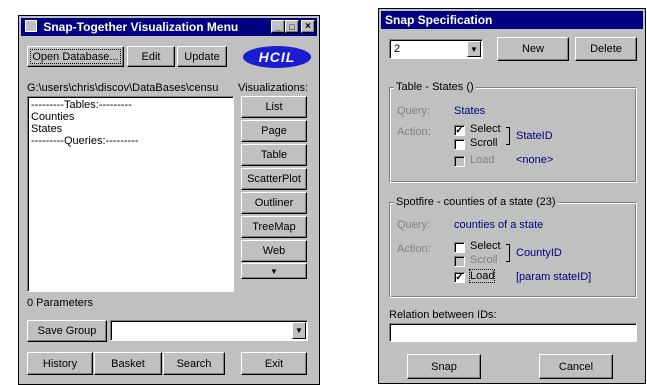  I want to click on viz-more-button: ▼, so click(274, 271).